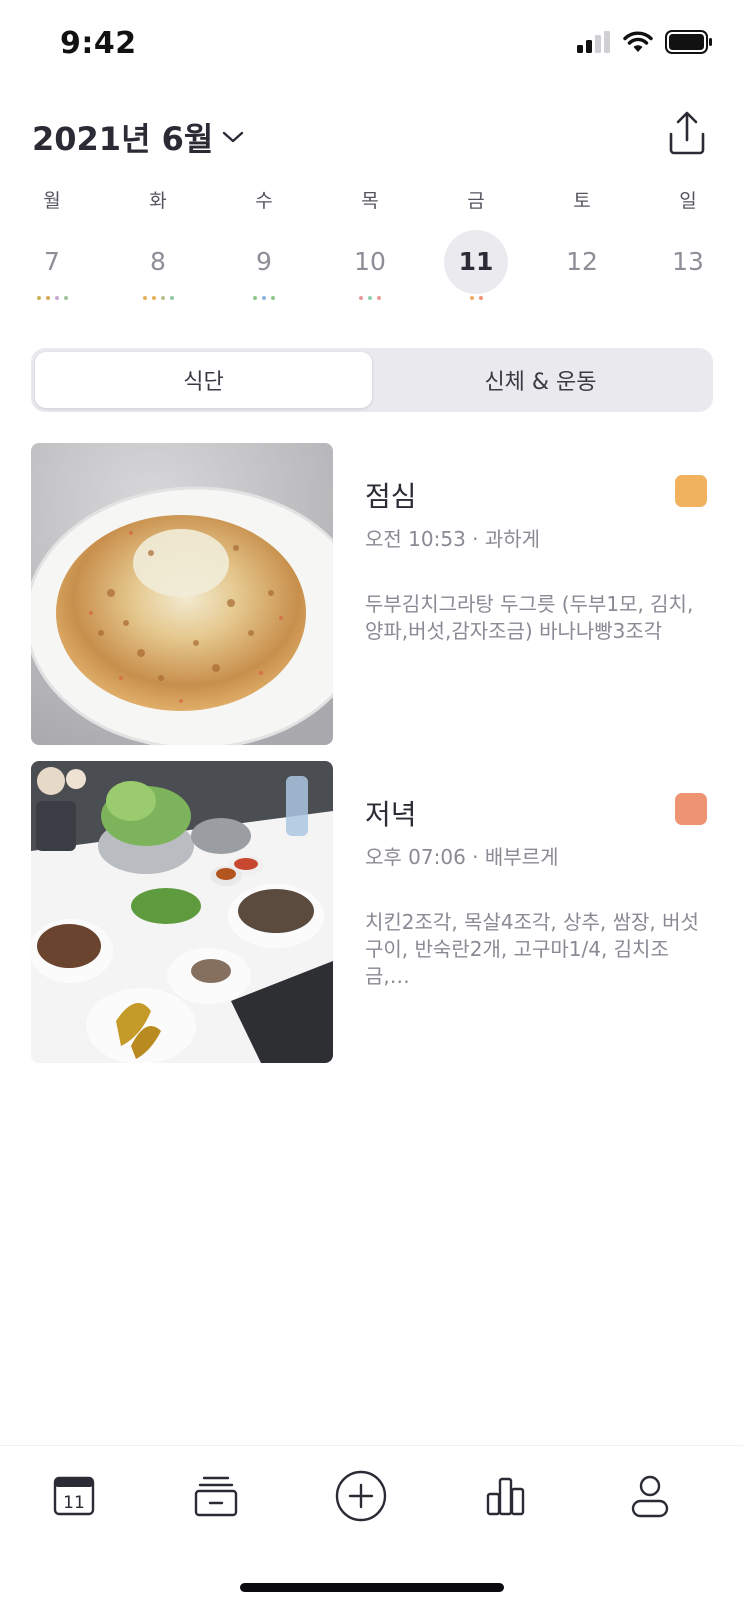 The width and height of the screenshot is (743, 1609). What do you see at coordinates (638, 41) in the screenshot?
I see `wifi-icon` at bounding box center [638, 41].